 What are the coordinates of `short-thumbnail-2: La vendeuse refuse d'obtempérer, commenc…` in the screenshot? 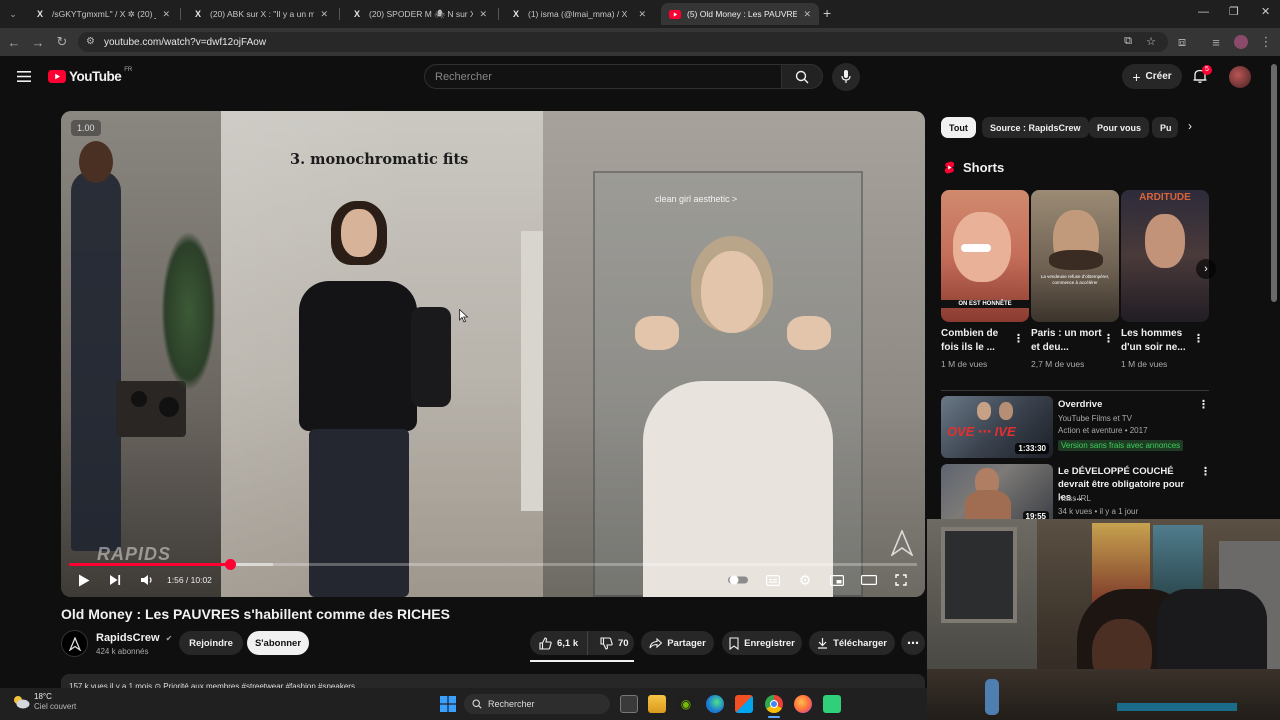 It's located at (1075, 256).